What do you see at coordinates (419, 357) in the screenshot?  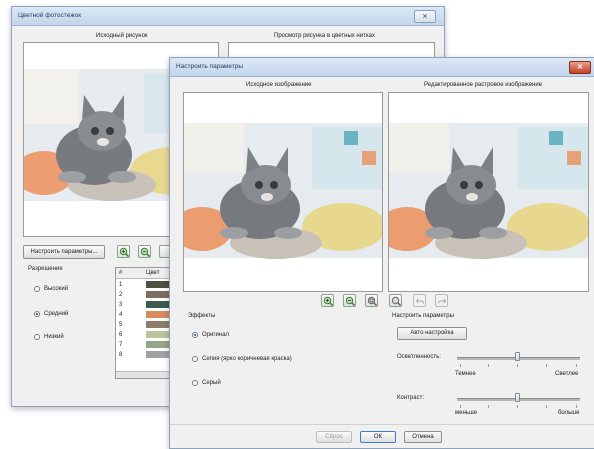 I see `brightness-label: Осветленность:` at bounding box center [419, 357].